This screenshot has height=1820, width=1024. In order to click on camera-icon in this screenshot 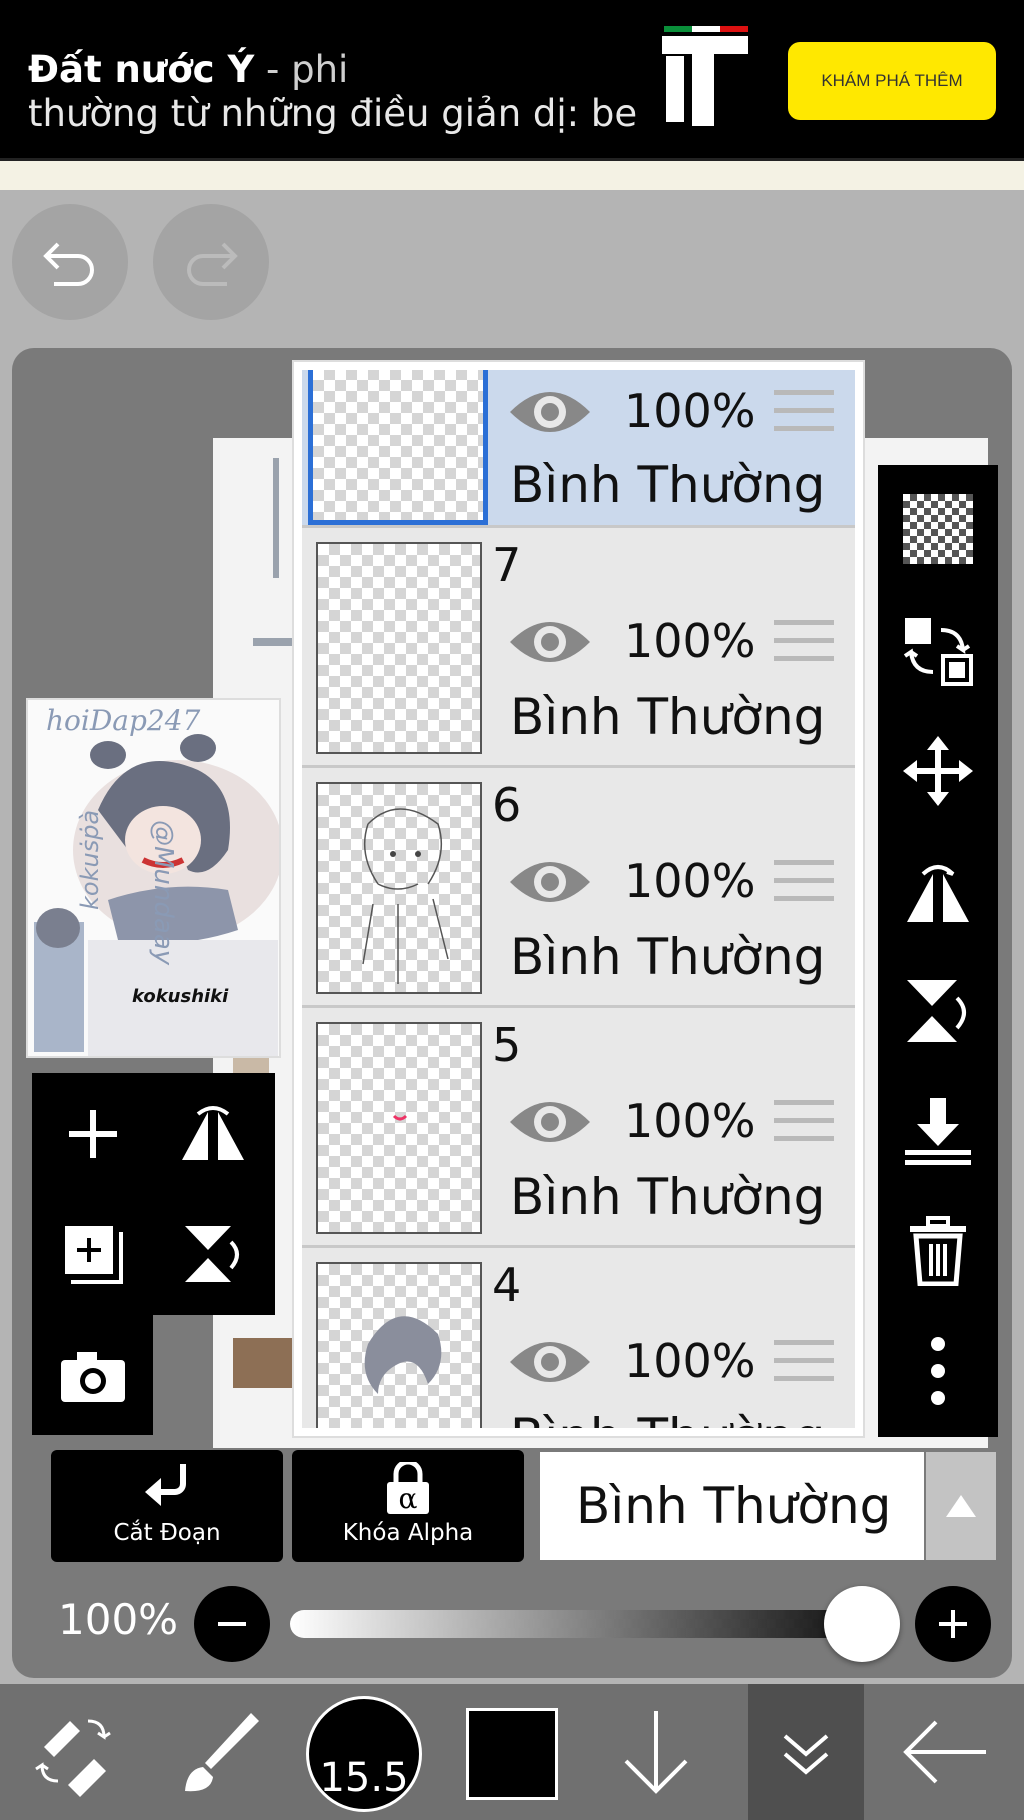, I will do `click(93, 1377)`.